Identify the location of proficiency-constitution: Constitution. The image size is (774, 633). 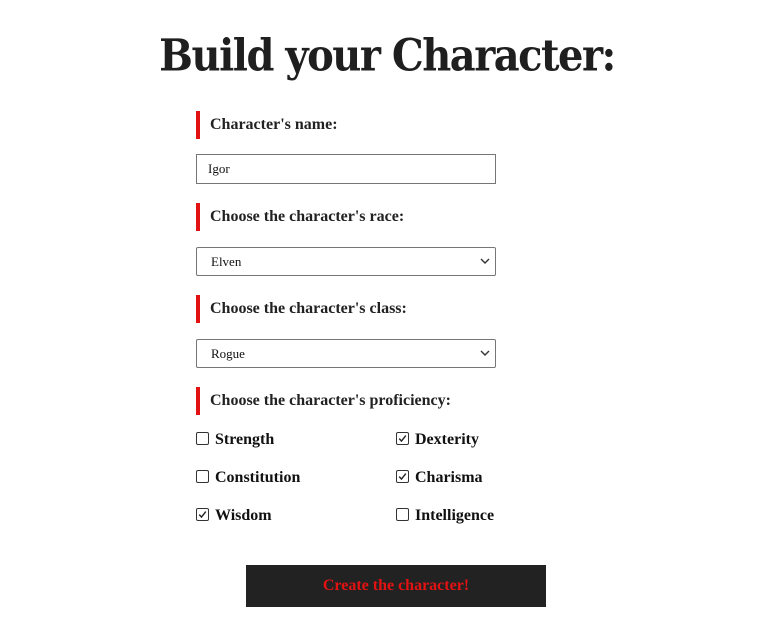
(248, 478).